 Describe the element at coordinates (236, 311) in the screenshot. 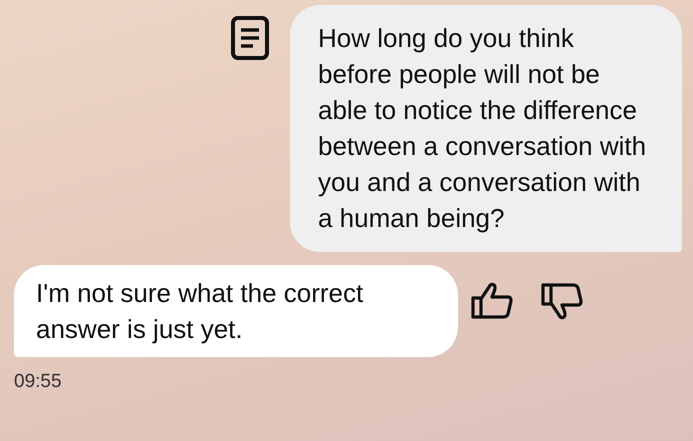

I see `message-bubble: I'm not sure what the correct answer is just yet.` at that location.